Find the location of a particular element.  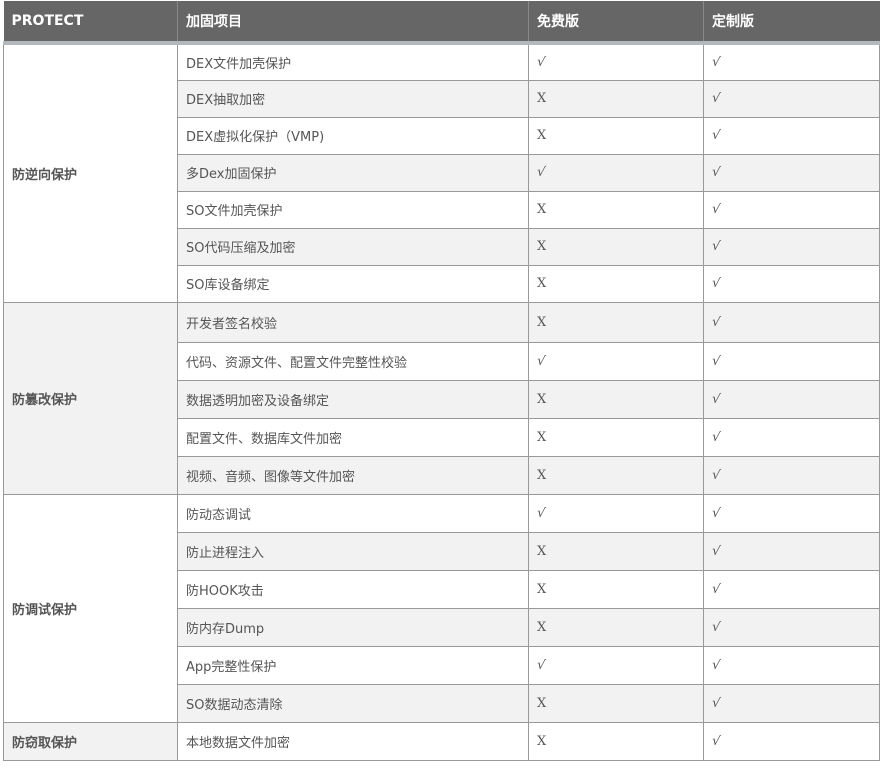

category-cell: 防调试保护 is located at coordinates (90, 608).